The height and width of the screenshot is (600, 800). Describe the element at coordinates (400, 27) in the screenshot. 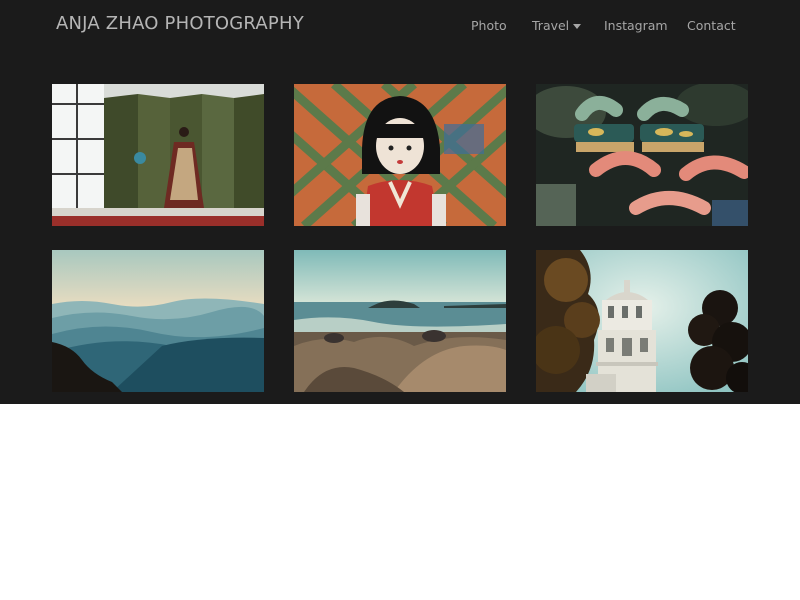

I see `main-nav: Photo Travel Instagram Contact` at that location.